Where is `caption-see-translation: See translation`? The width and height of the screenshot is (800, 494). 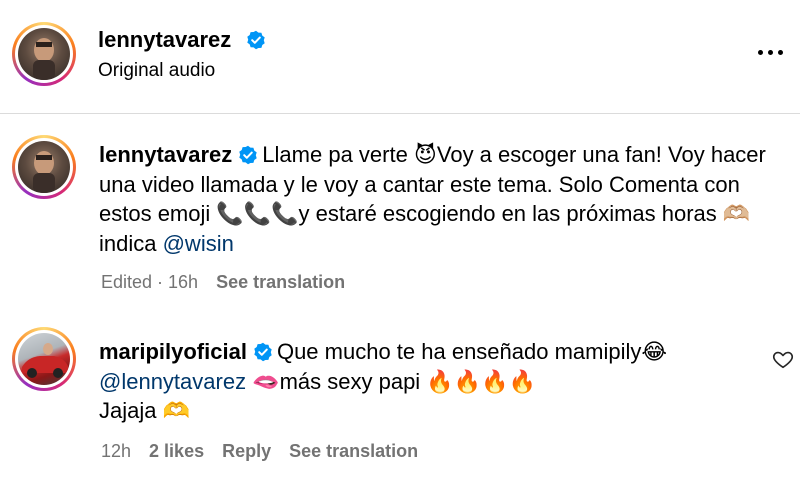 caption-see-translation: See translation is located at coordinates (280, 282).